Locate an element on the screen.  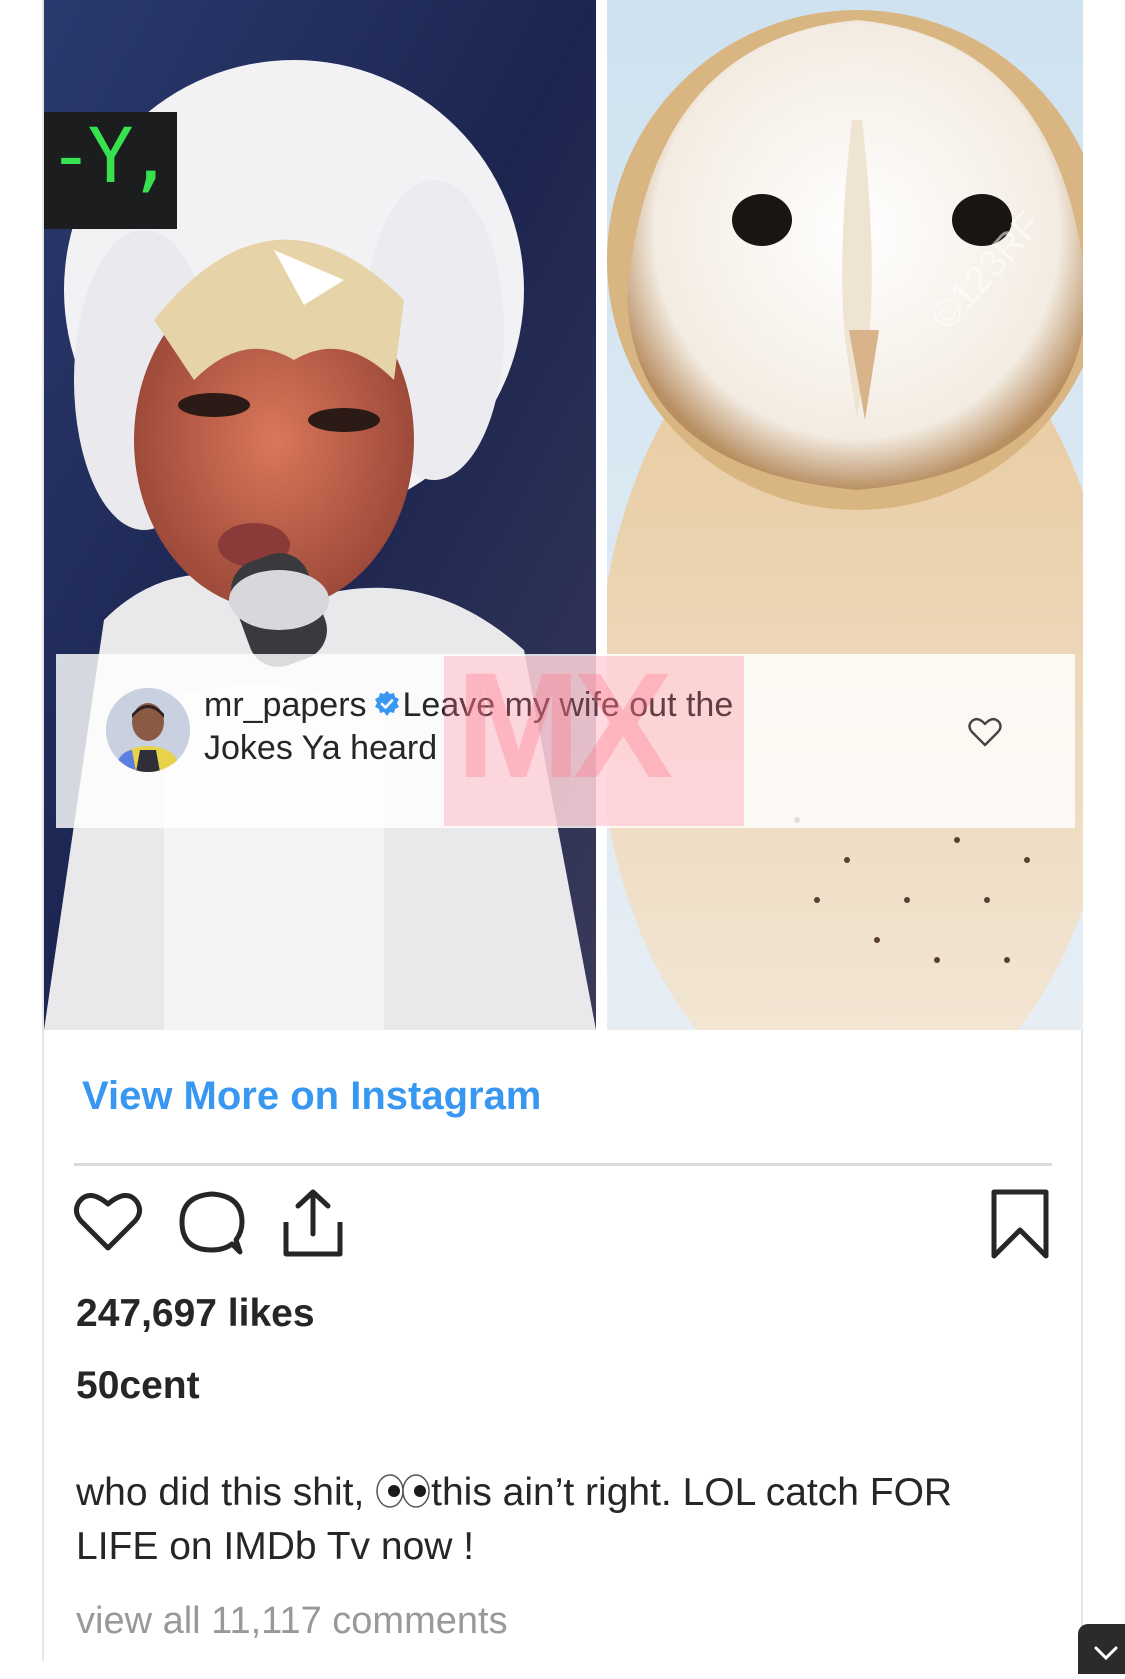
comment-text-line2: Jokes Ya heard is located at coordinates (321, 748).